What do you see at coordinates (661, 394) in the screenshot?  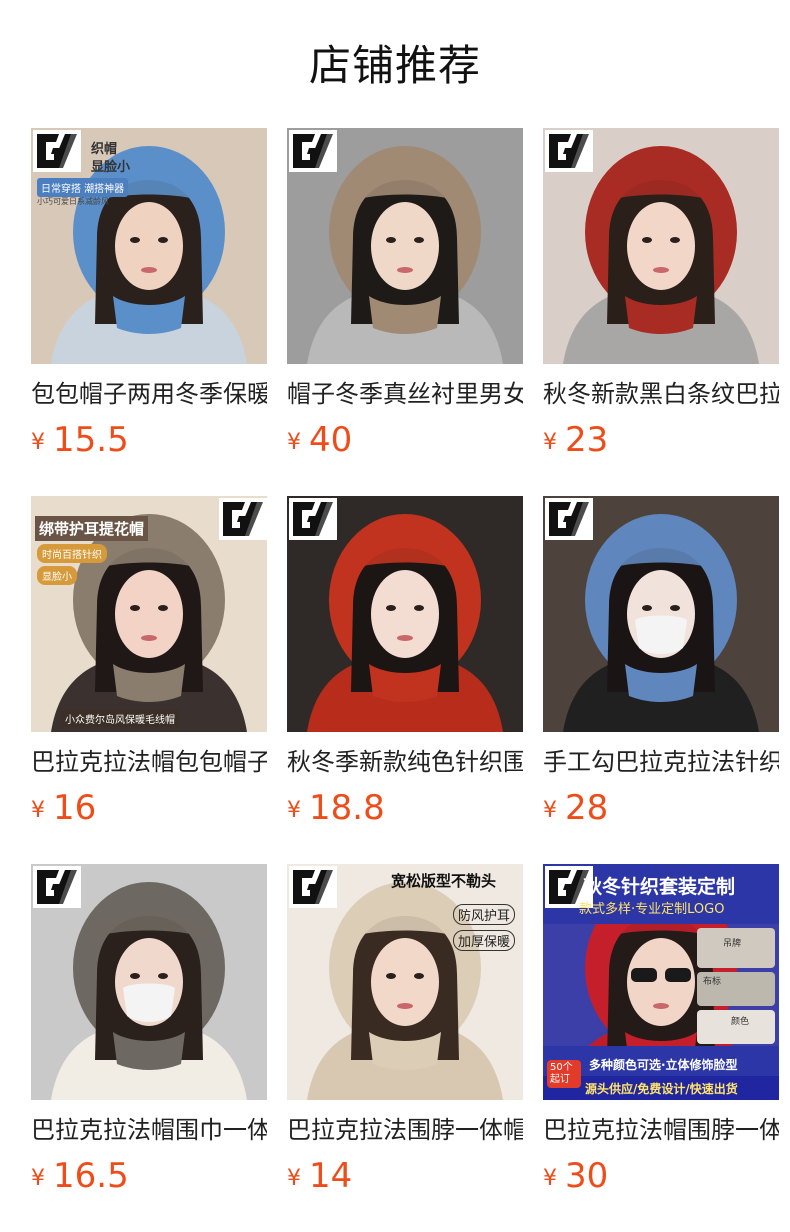 I see `product-name: 秋冬新款黑白条纹巴拉` at bounding box center [661, 394].